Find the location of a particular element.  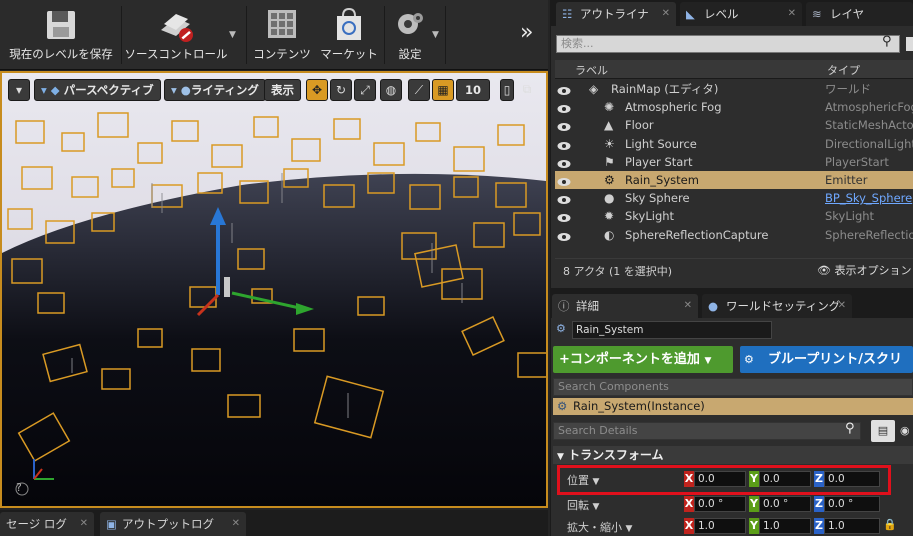

content-browser-icon is located at coordinates (282, 24).